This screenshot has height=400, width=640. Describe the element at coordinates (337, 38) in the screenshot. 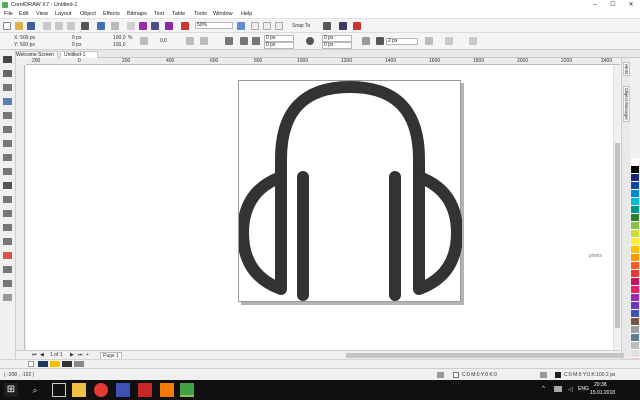

I see `corner-radius-3-field: 0 px` at that location.